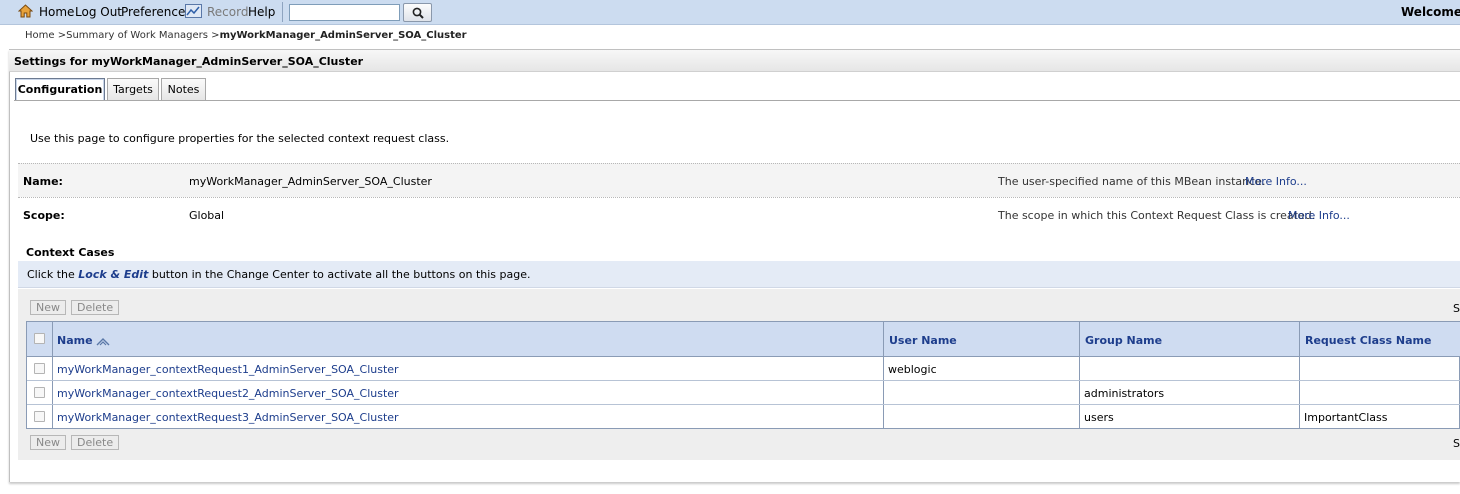  What do you see at coordinates (95, 307) in the screenshot?
I see `delete-button: Delete` at bounding box center [95, 307].